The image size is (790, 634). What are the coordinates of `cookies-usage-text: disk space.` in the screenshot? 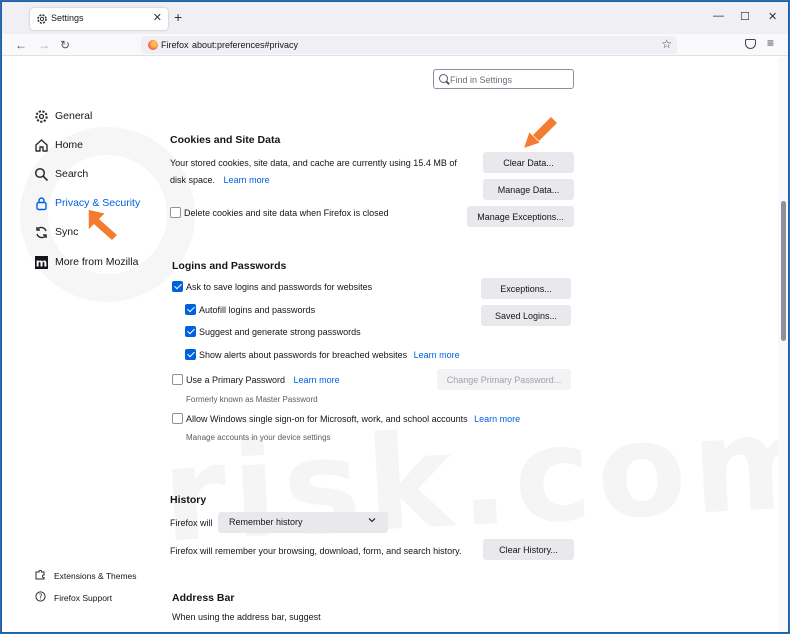 It's located at (193, 180).